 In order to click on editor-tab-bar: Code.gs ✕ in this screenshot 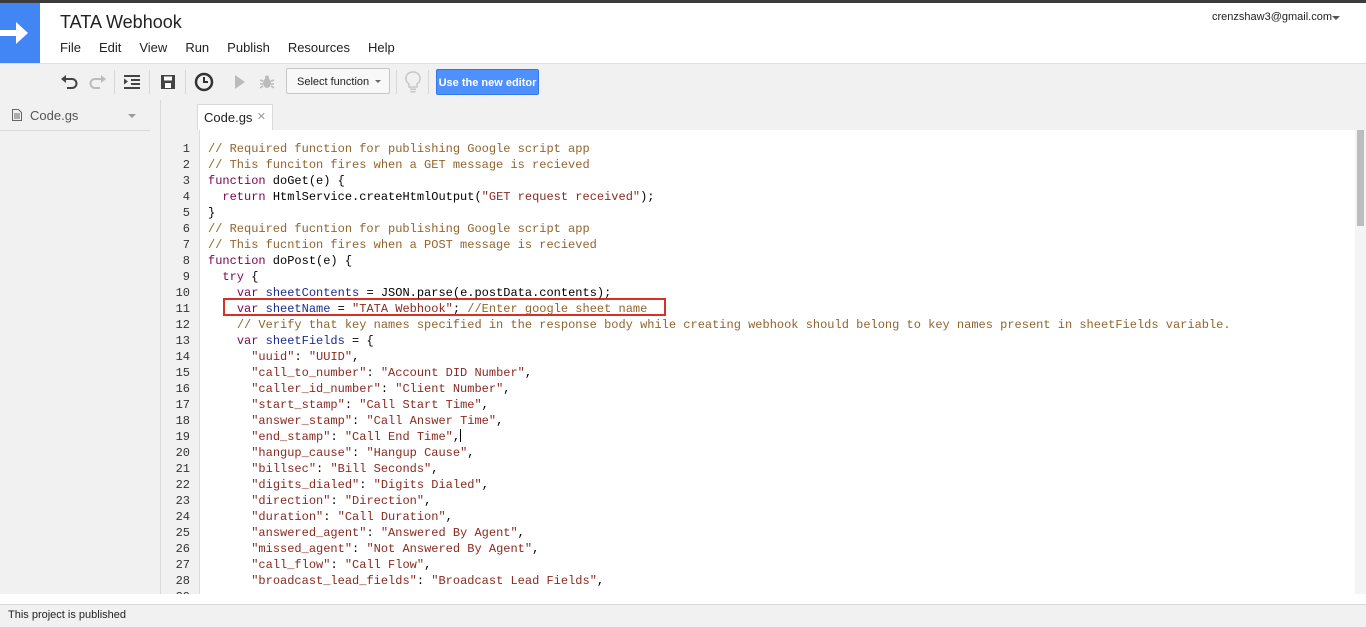, I will do `click(763, 115)`.